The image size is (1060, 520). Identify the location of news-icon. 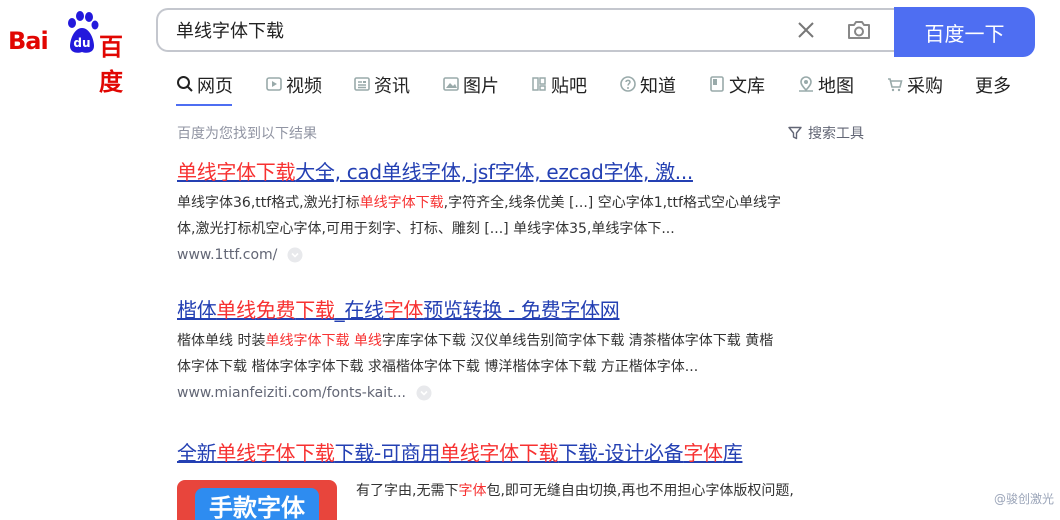
(362, 84).